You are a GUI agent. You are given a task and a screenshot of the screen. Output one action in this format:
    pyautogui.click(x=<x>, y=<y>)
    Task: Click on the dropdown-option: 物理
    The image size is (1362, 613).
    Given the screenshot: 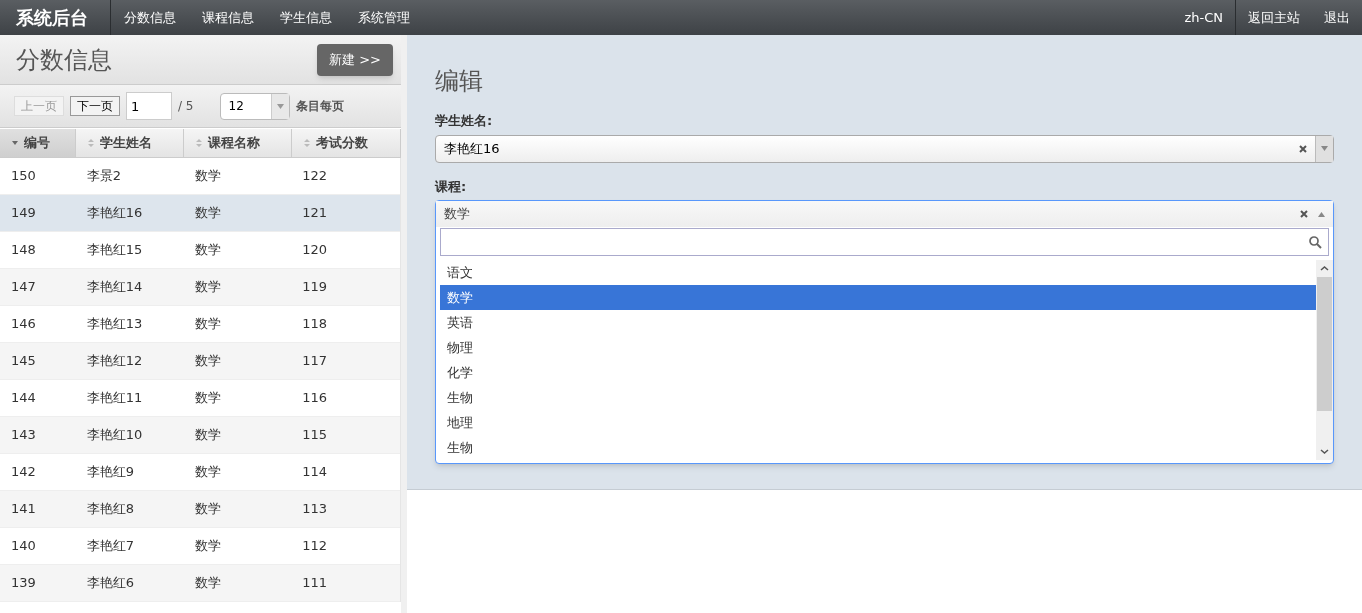 What is the action you would take?
    pyautogui.click(x=878, y=347)
    